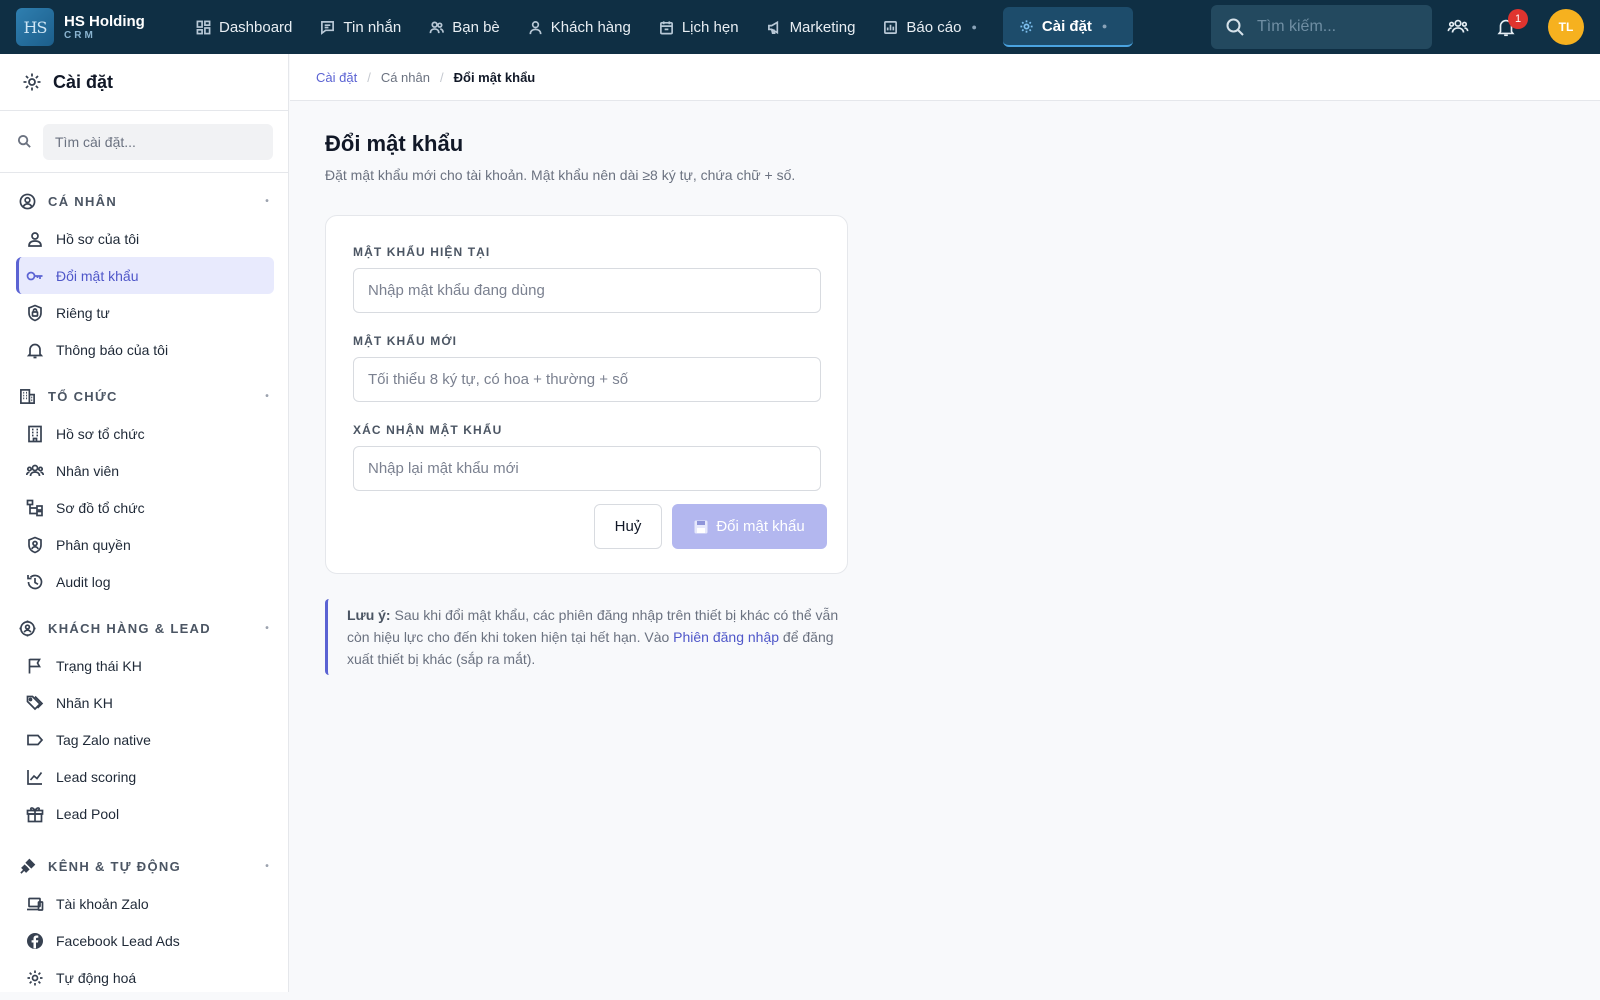 The height and width of the screenshot is (1000, 1600). Describe the element at coordinates (27, 628) in the screenshot. I see `target-user-icon` at that location.